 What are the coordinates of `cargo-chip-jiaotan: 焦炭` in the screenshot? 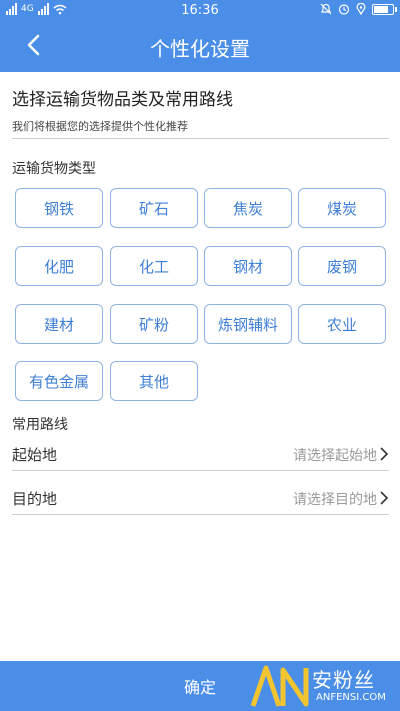 It's located at (248, 208).